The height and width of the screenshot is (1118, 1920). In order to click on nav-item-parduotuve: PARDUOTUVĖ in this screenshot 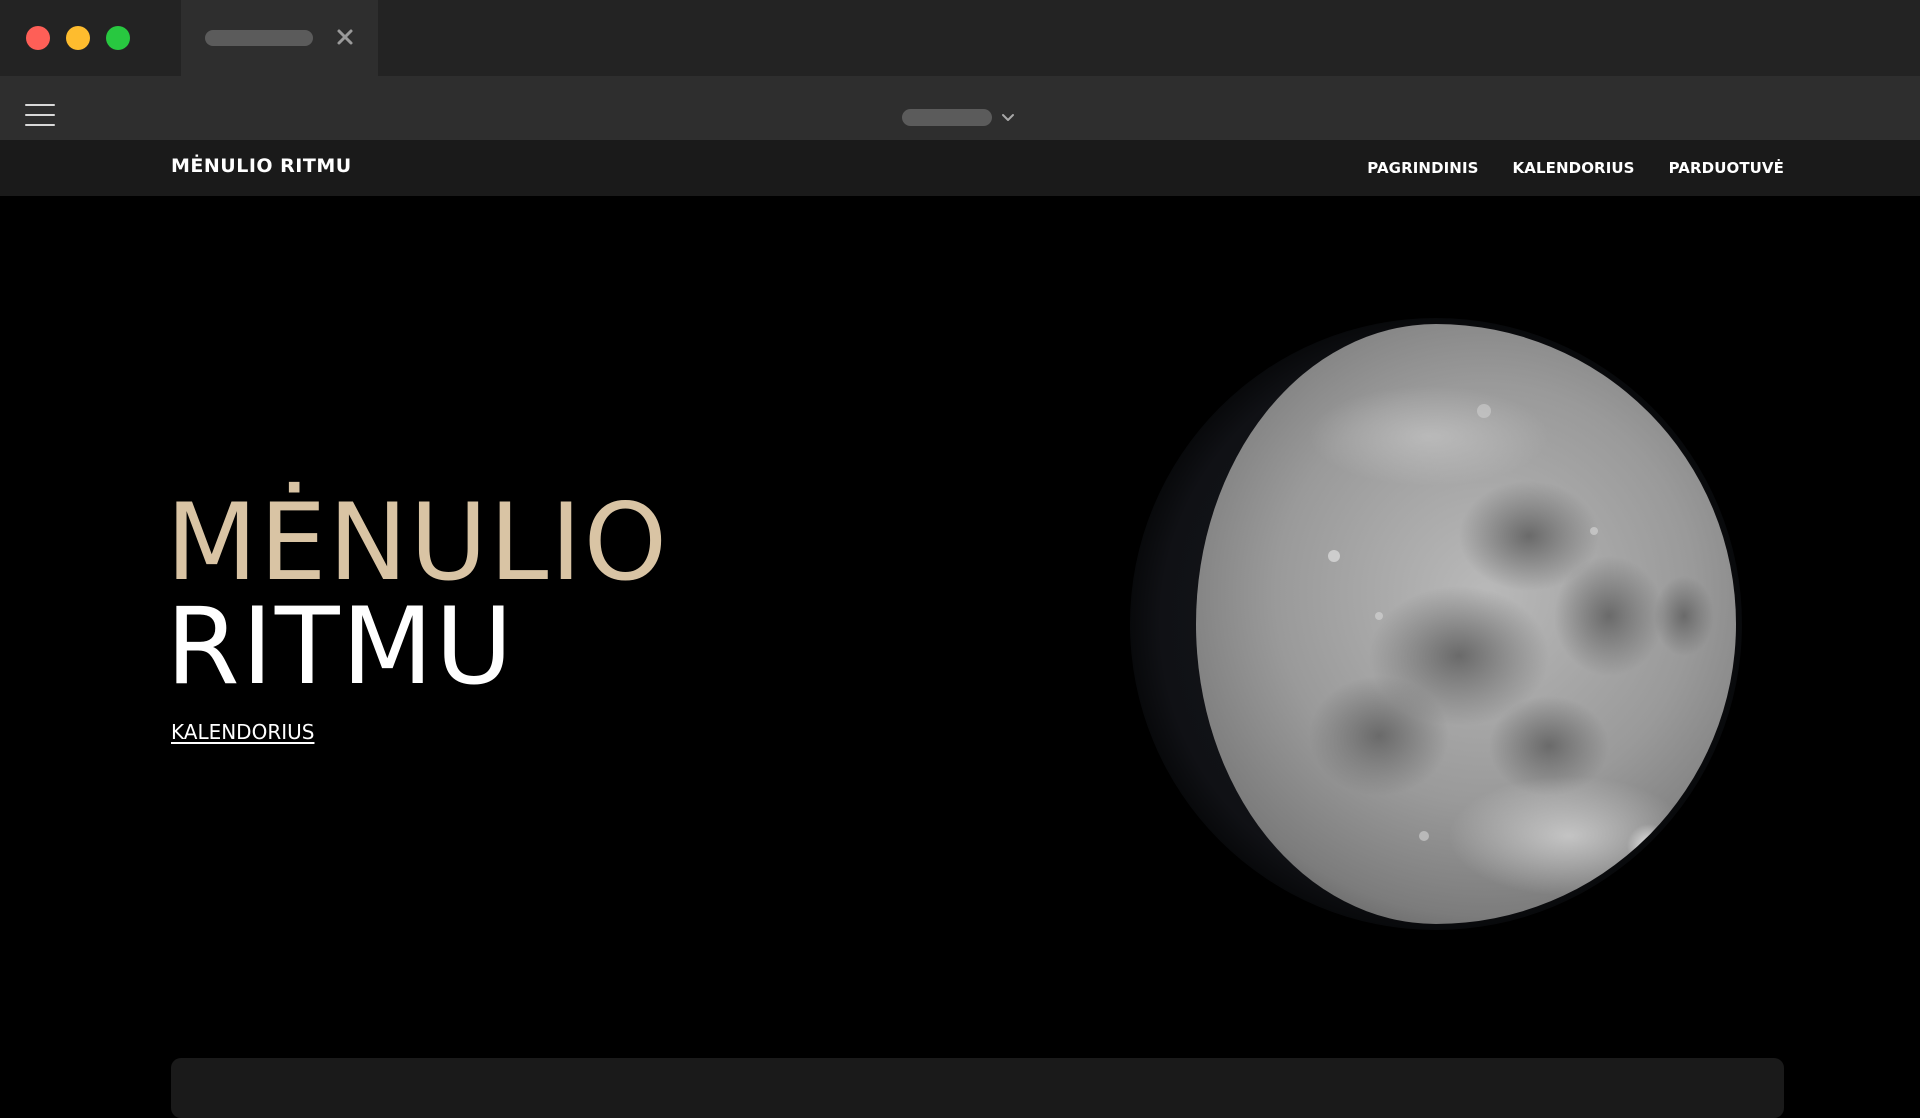, I will do `click(1726, 168)`.